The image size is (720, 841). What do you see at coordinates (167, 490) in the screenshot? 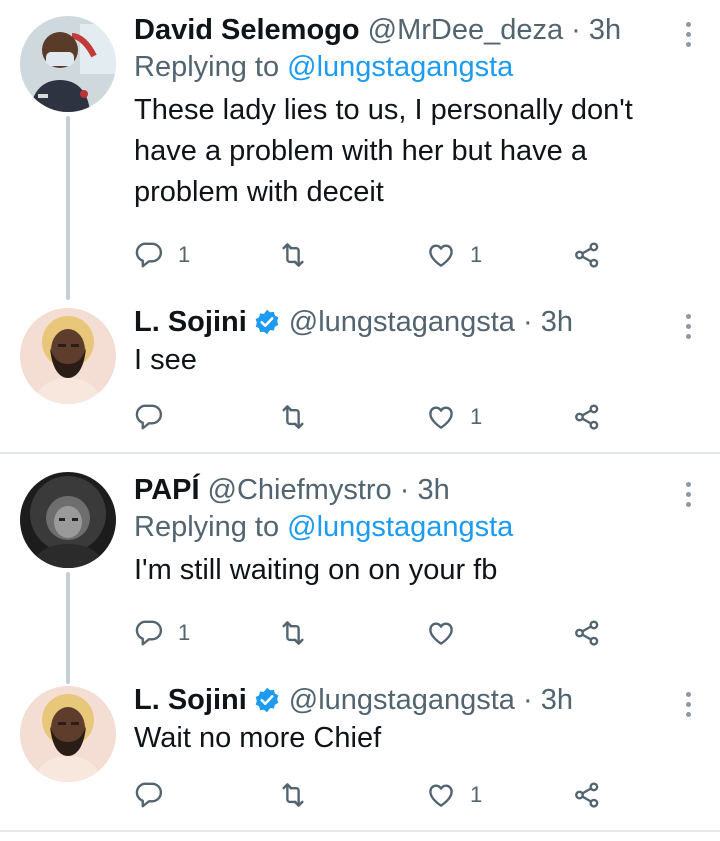
I see `author-name: PAPÍ` at bounding box center [167, 490].